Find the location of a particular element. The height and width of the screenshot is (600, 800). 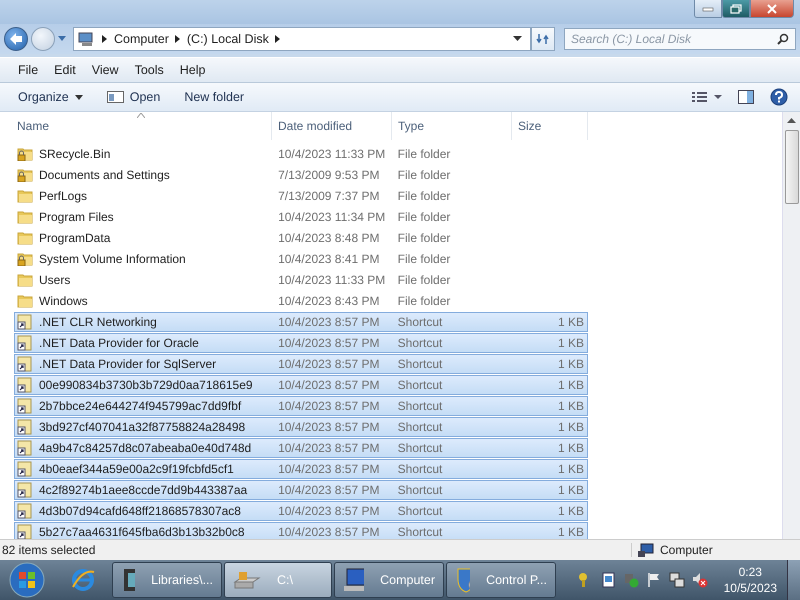

caret-icon is located at coordinates (78, 97).